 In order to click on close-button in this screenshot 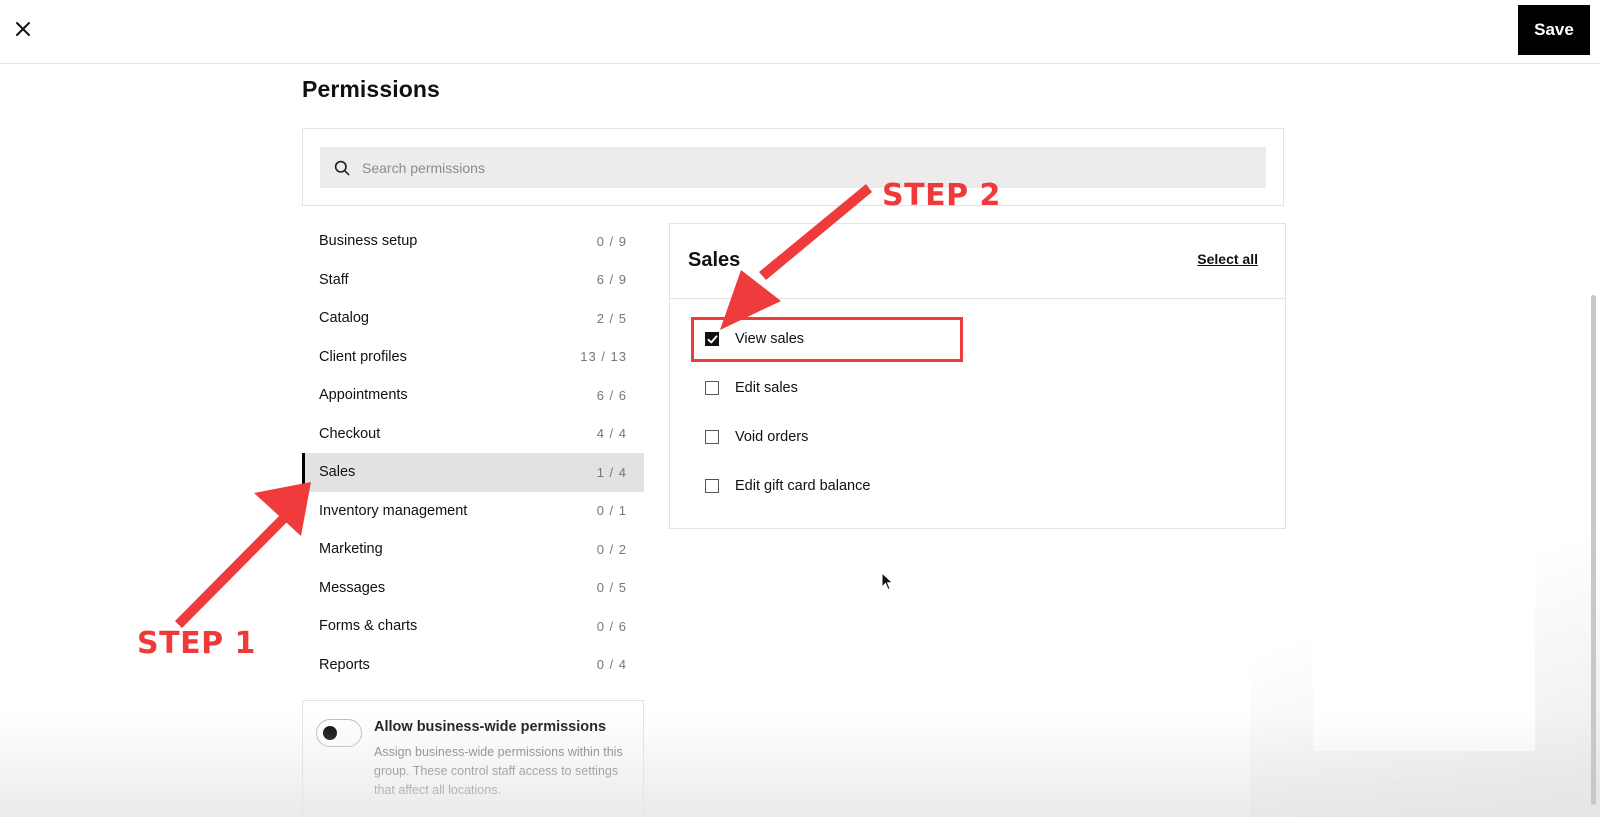, I will do `click(23, 29)`.